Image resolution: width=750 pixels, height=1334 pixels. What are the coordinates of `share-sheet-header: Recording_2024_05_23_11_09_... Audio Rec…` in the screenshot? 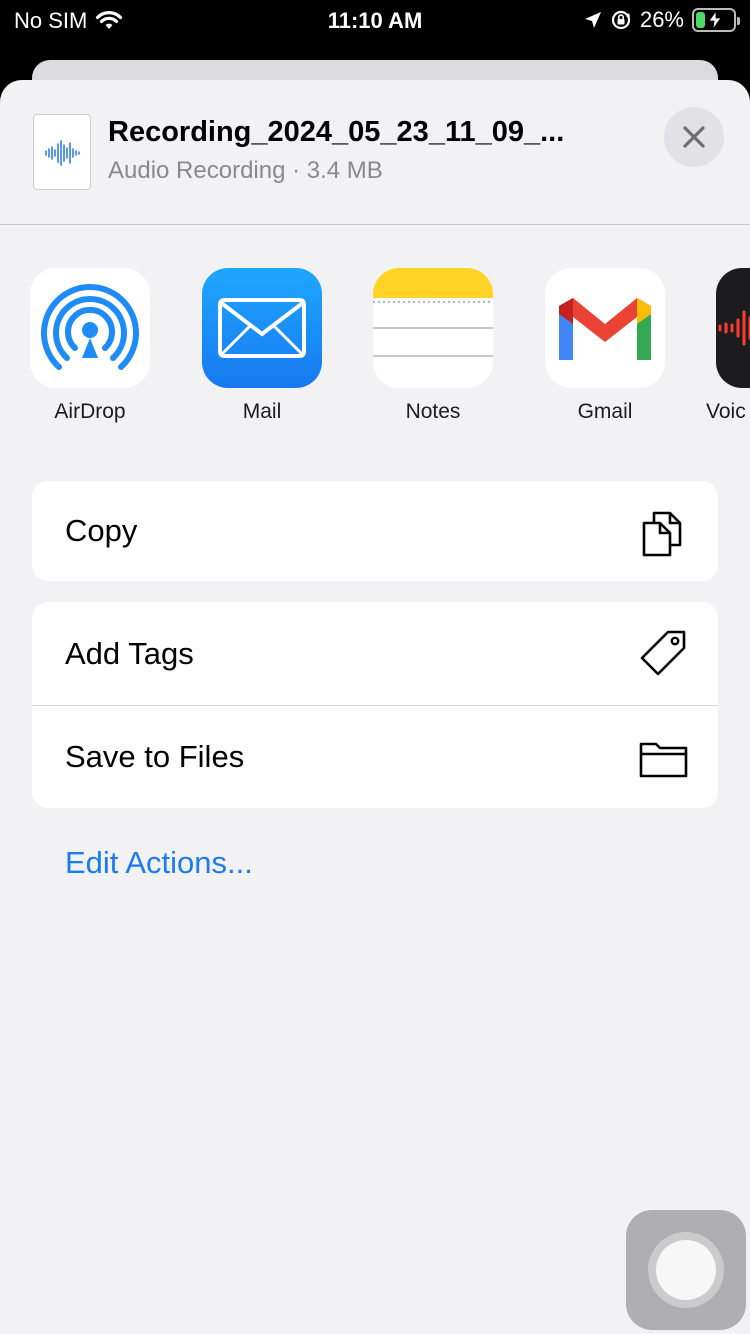 It's located at (375, 152).